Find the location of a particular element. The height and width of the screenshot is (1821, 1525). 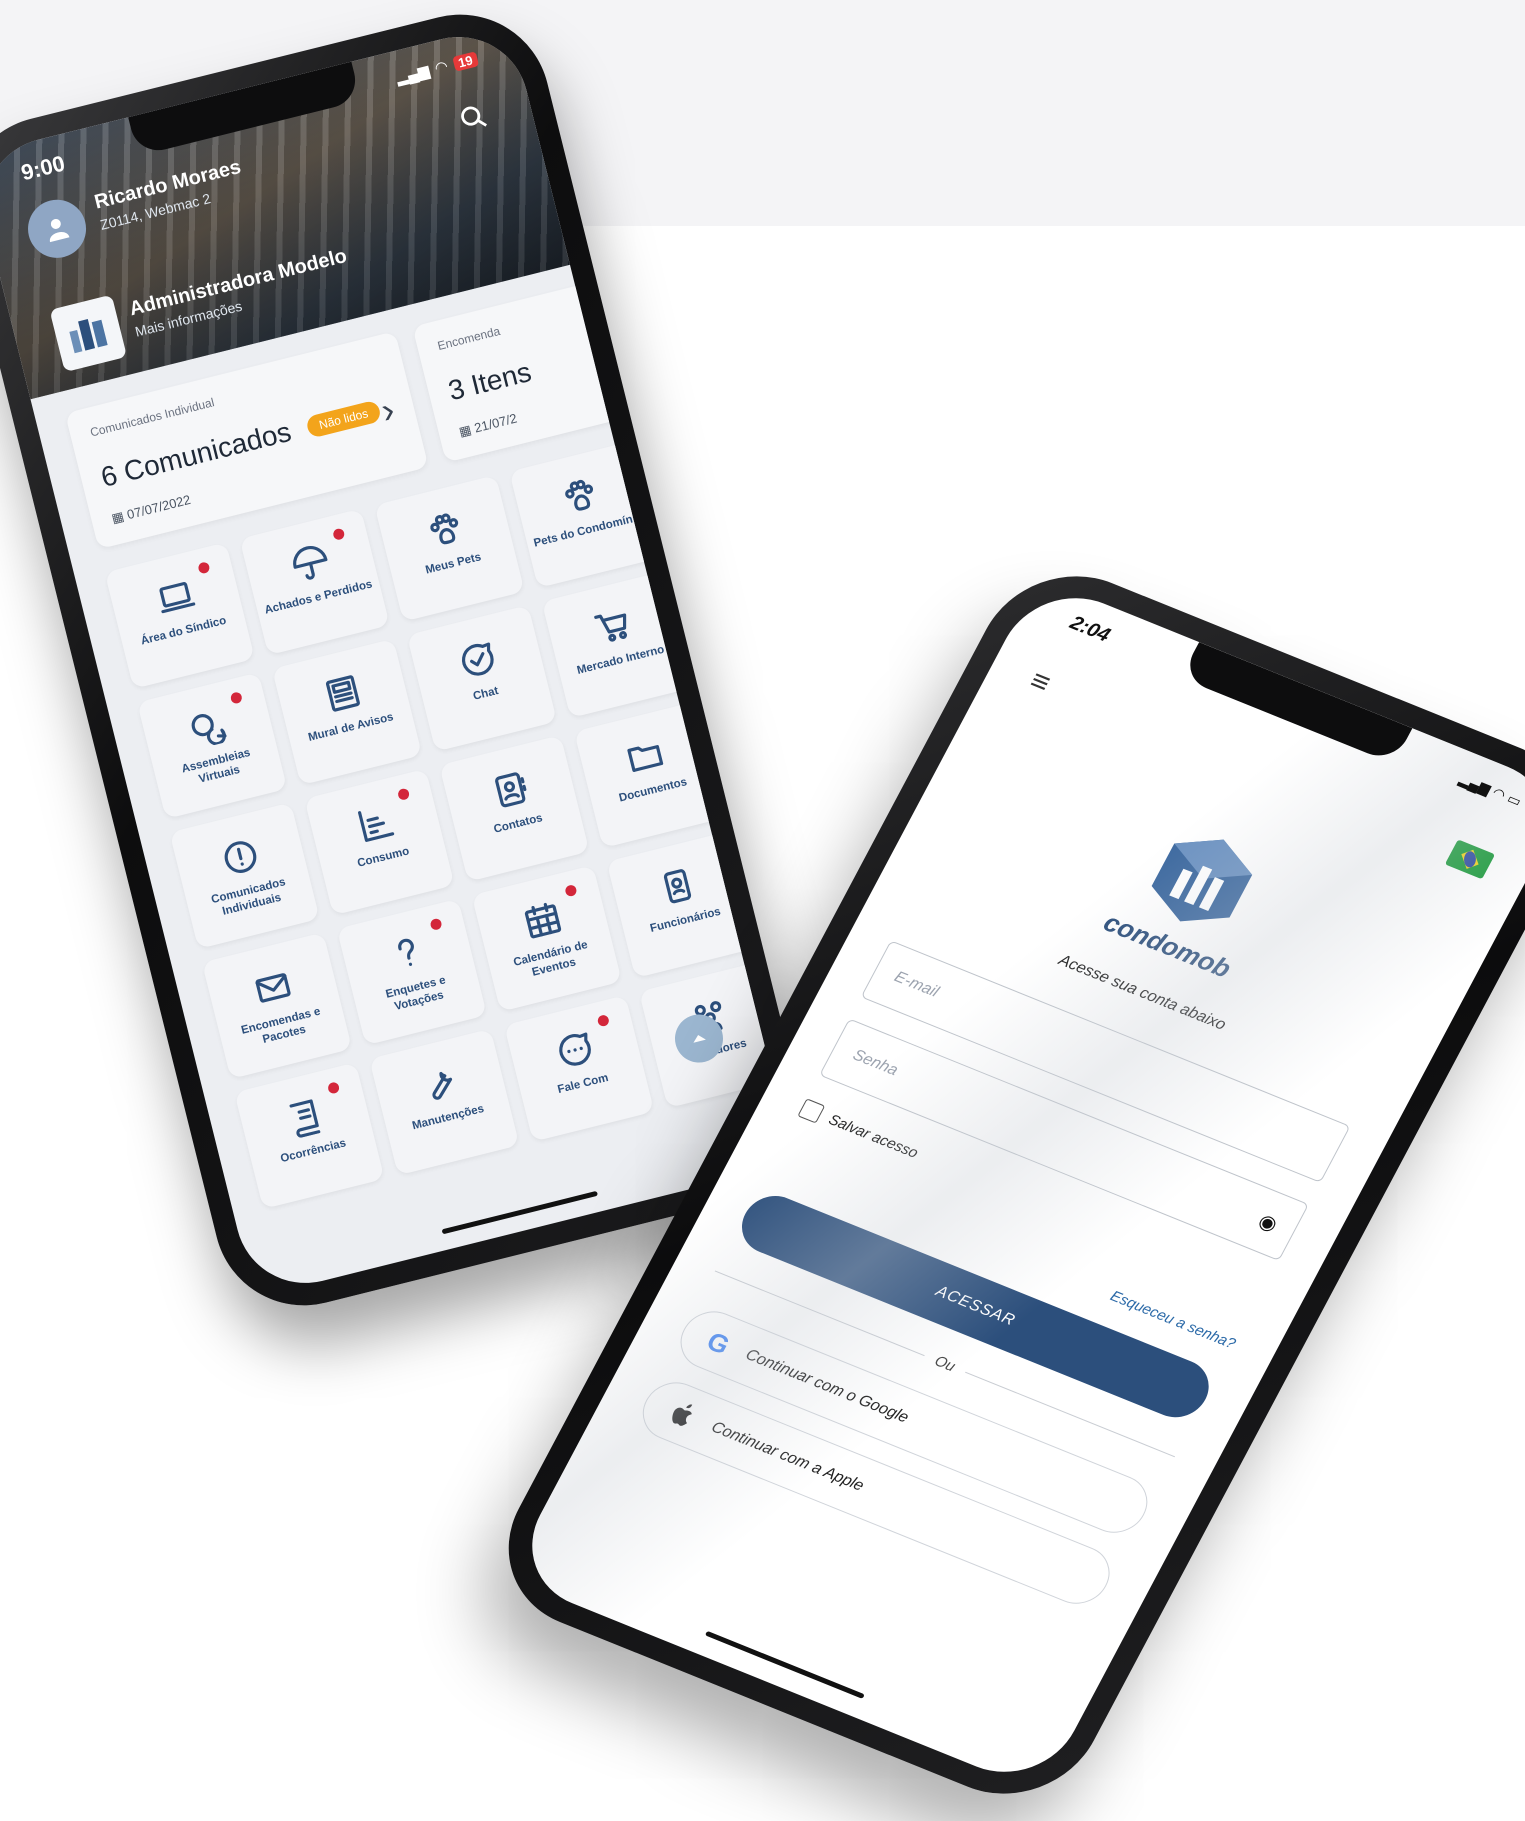

badge-icon is located at coordinates (677, 886).